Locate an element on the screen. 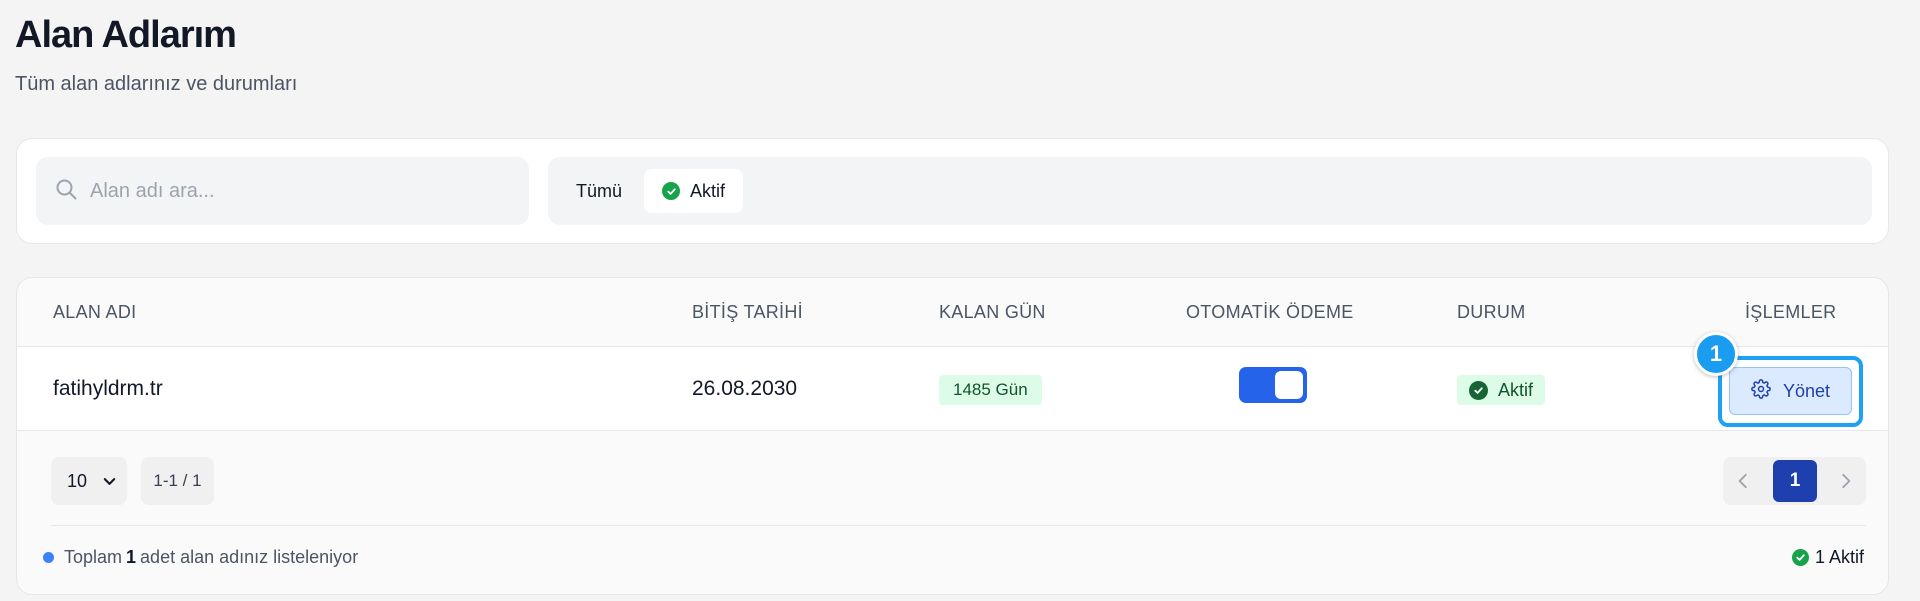 Image resolution: width=1920 pixels, height=601 pixels. page-size-value: 10 is located at coordinates (77, 480).